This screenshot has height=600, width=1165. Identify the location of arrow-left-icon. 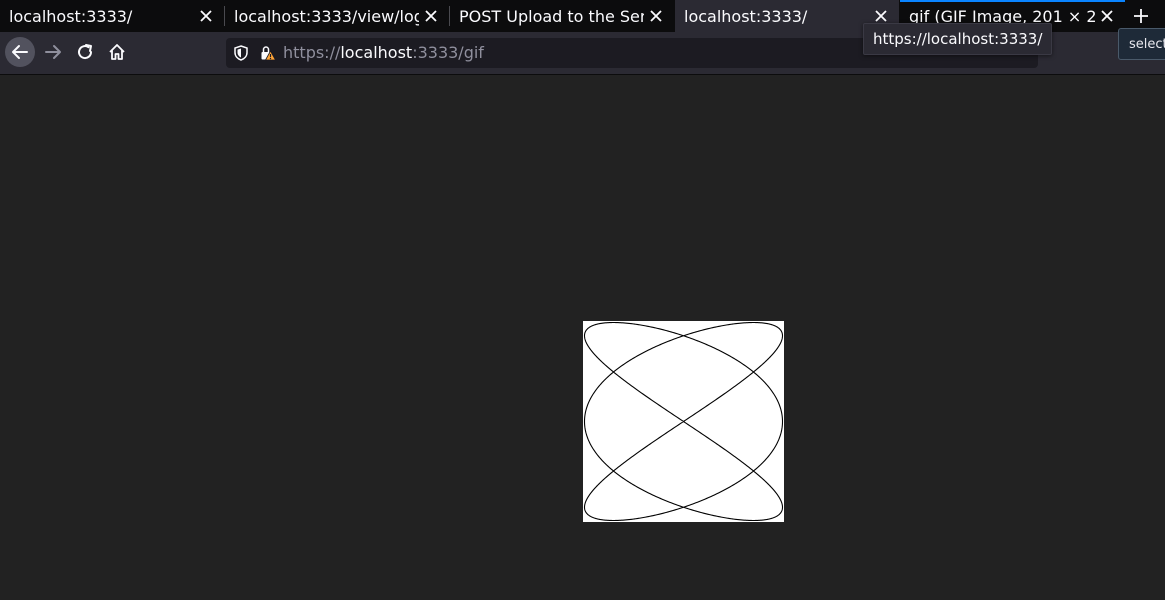
(20, 52).